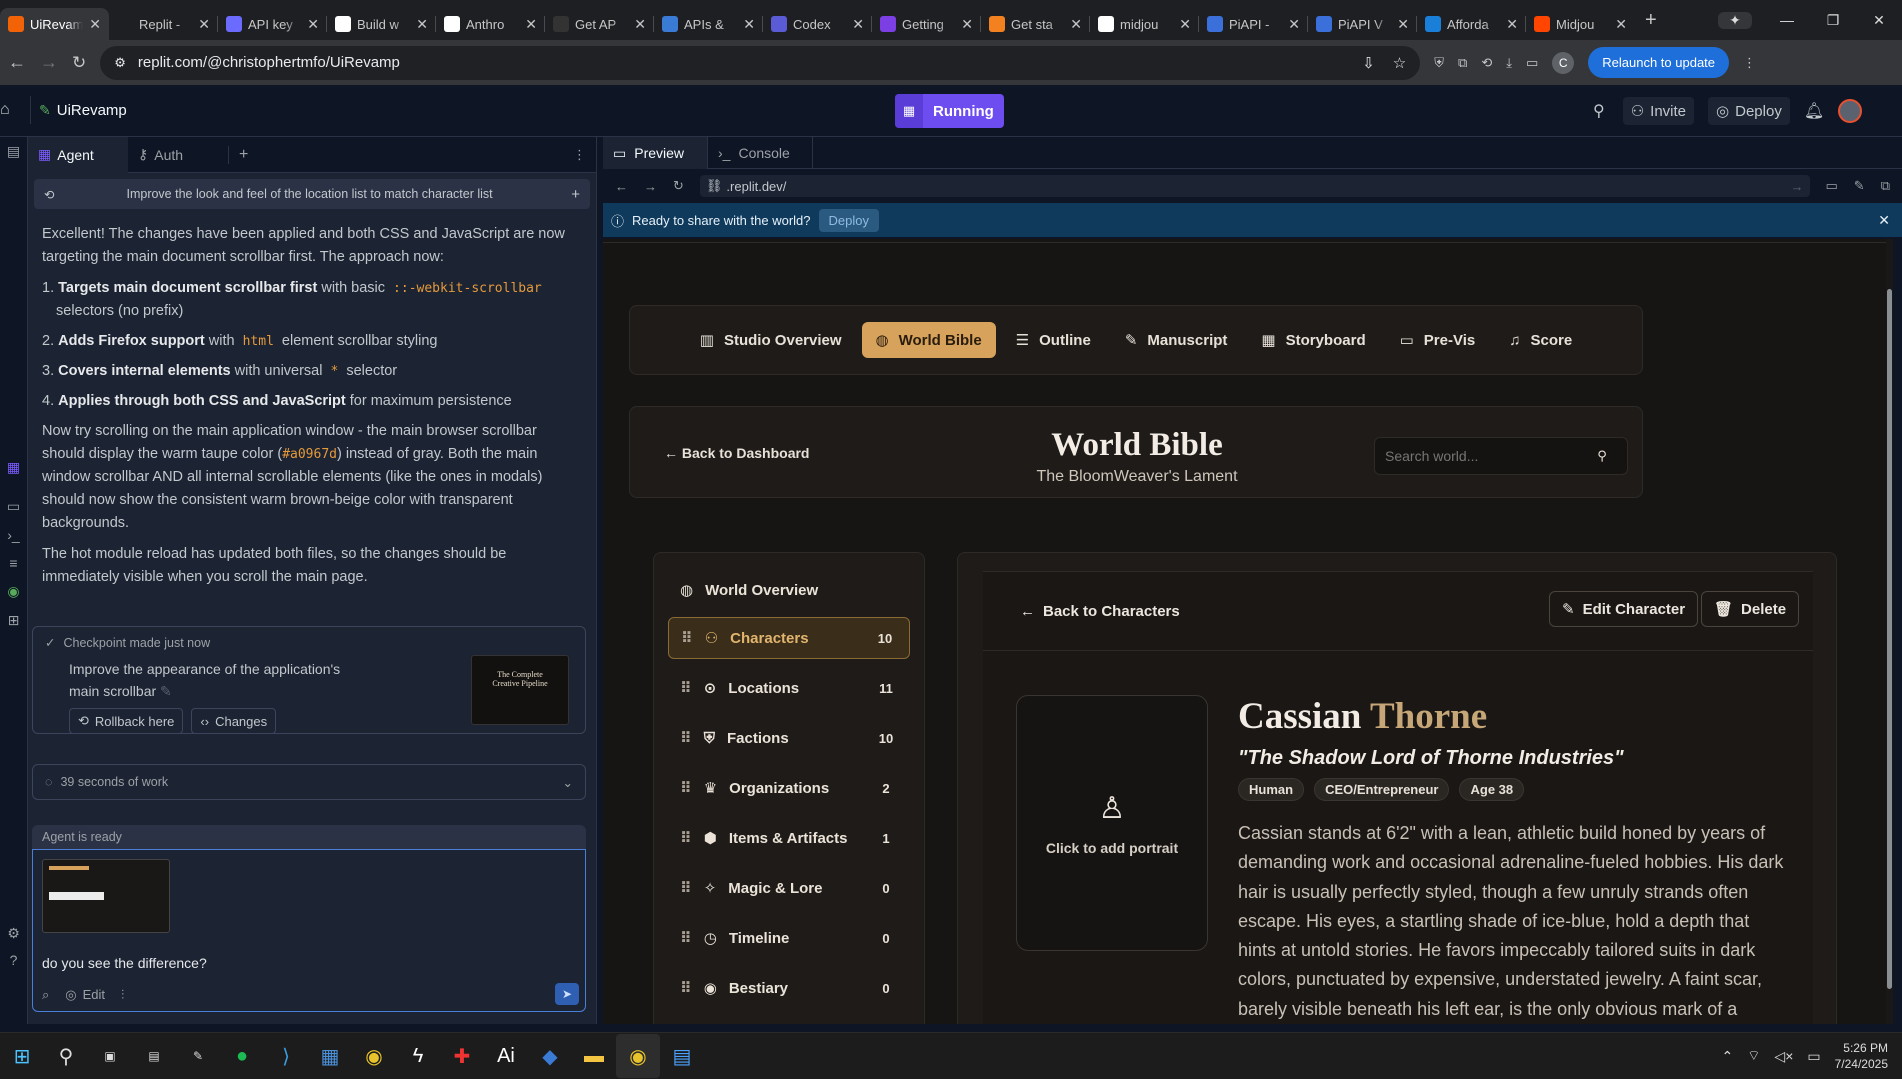 This screenshot has height=1079, width=1902. I want to click on devices-icon: ▭, so click(1832, 186).